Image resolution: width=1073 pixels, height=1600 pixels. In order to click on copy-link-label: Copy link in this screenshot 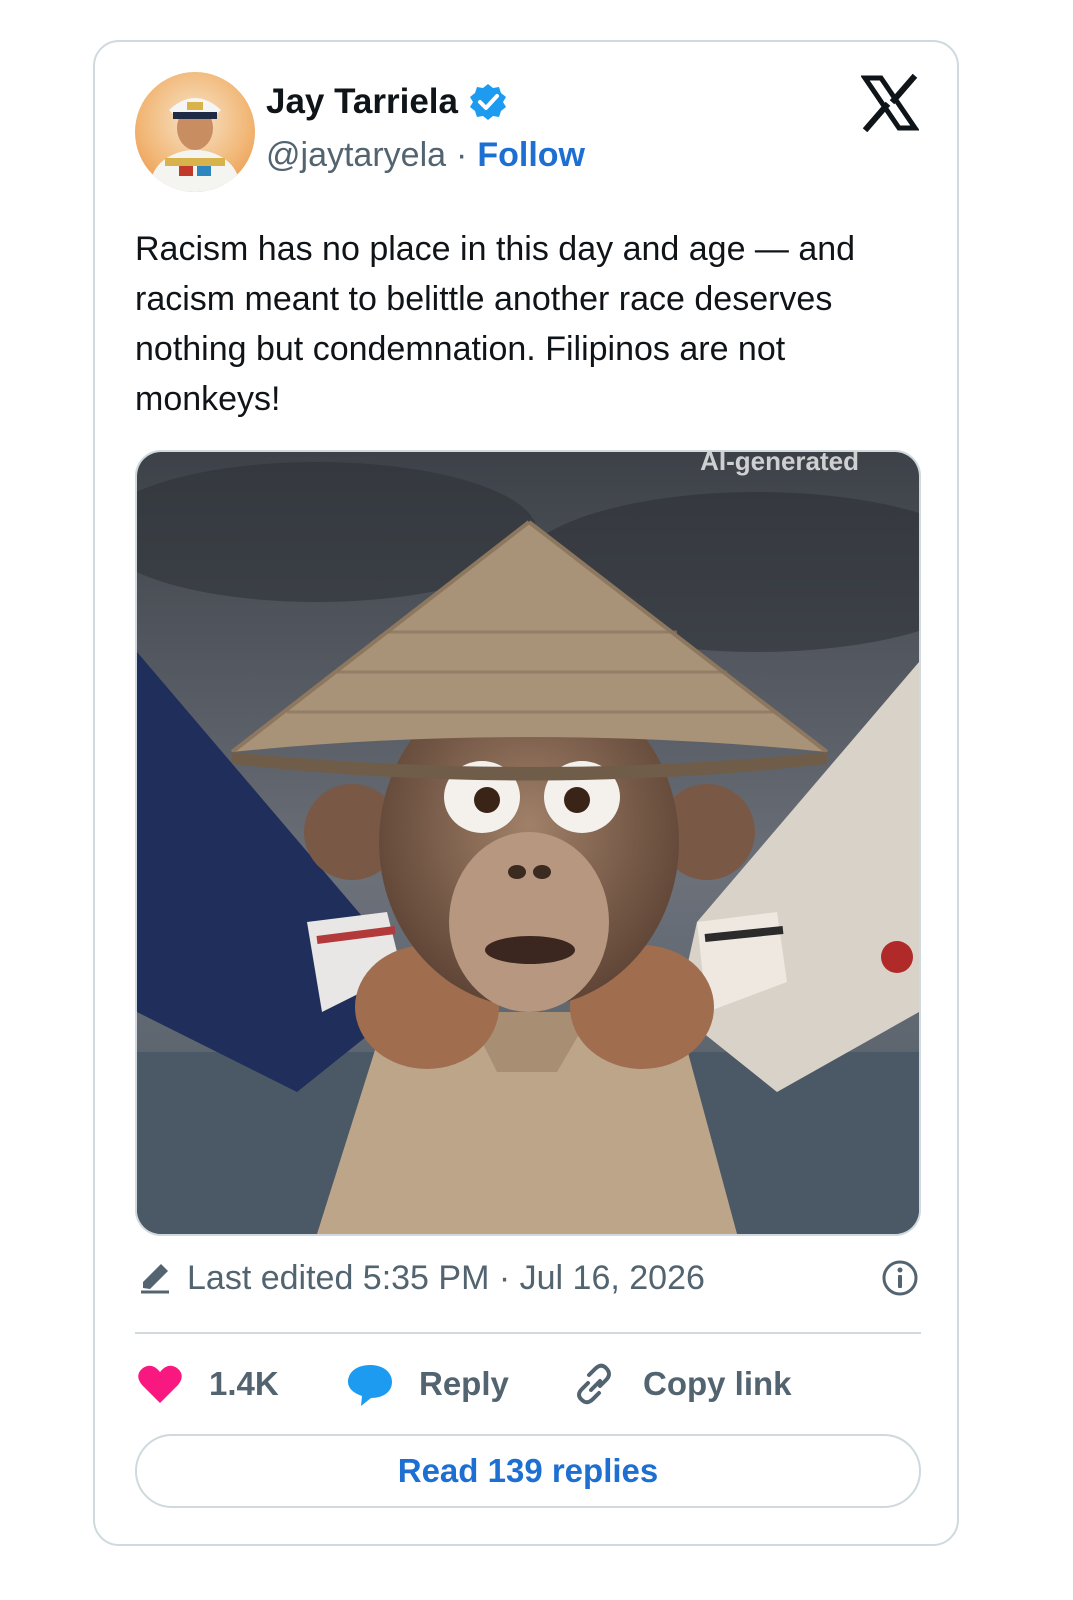, I will do `click(717, 1383)`.